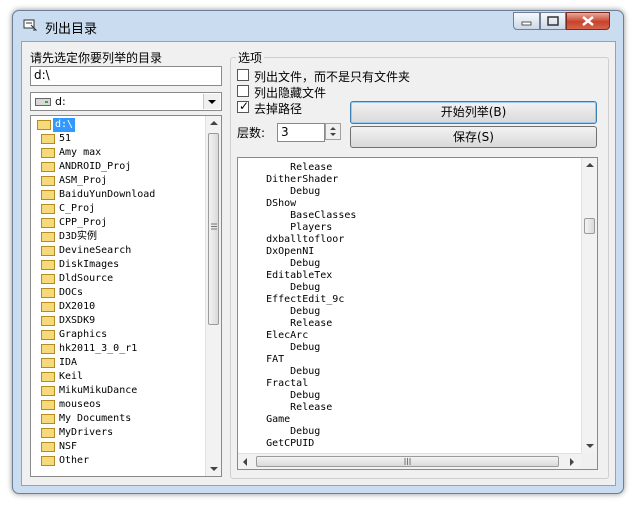 The height and width of the screenshot is (510, 640). Describe the element at coordinates (293, 239) in the screenshot. I see `output-line: dxballtofloor` at that location.